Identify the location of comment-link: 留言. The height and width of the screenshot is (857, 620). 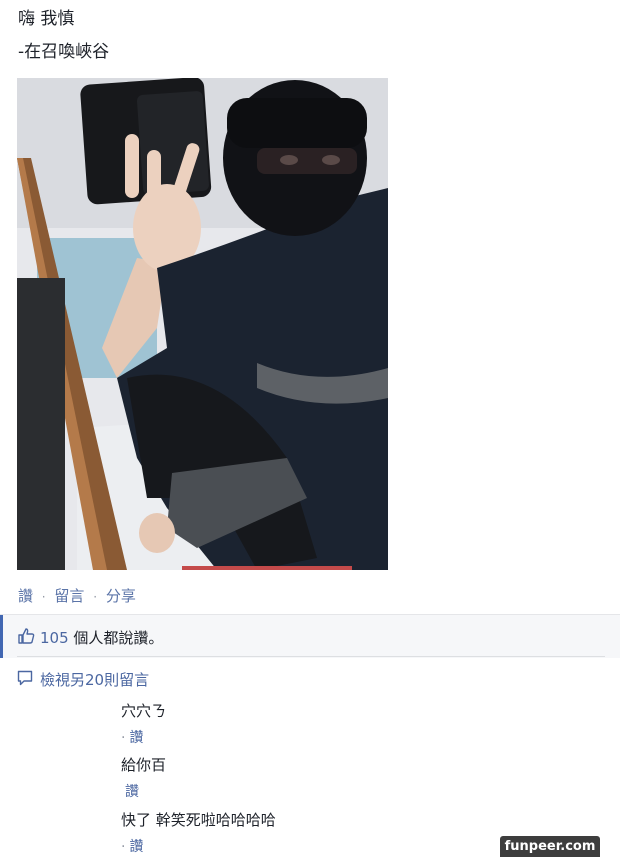
(69, 596).